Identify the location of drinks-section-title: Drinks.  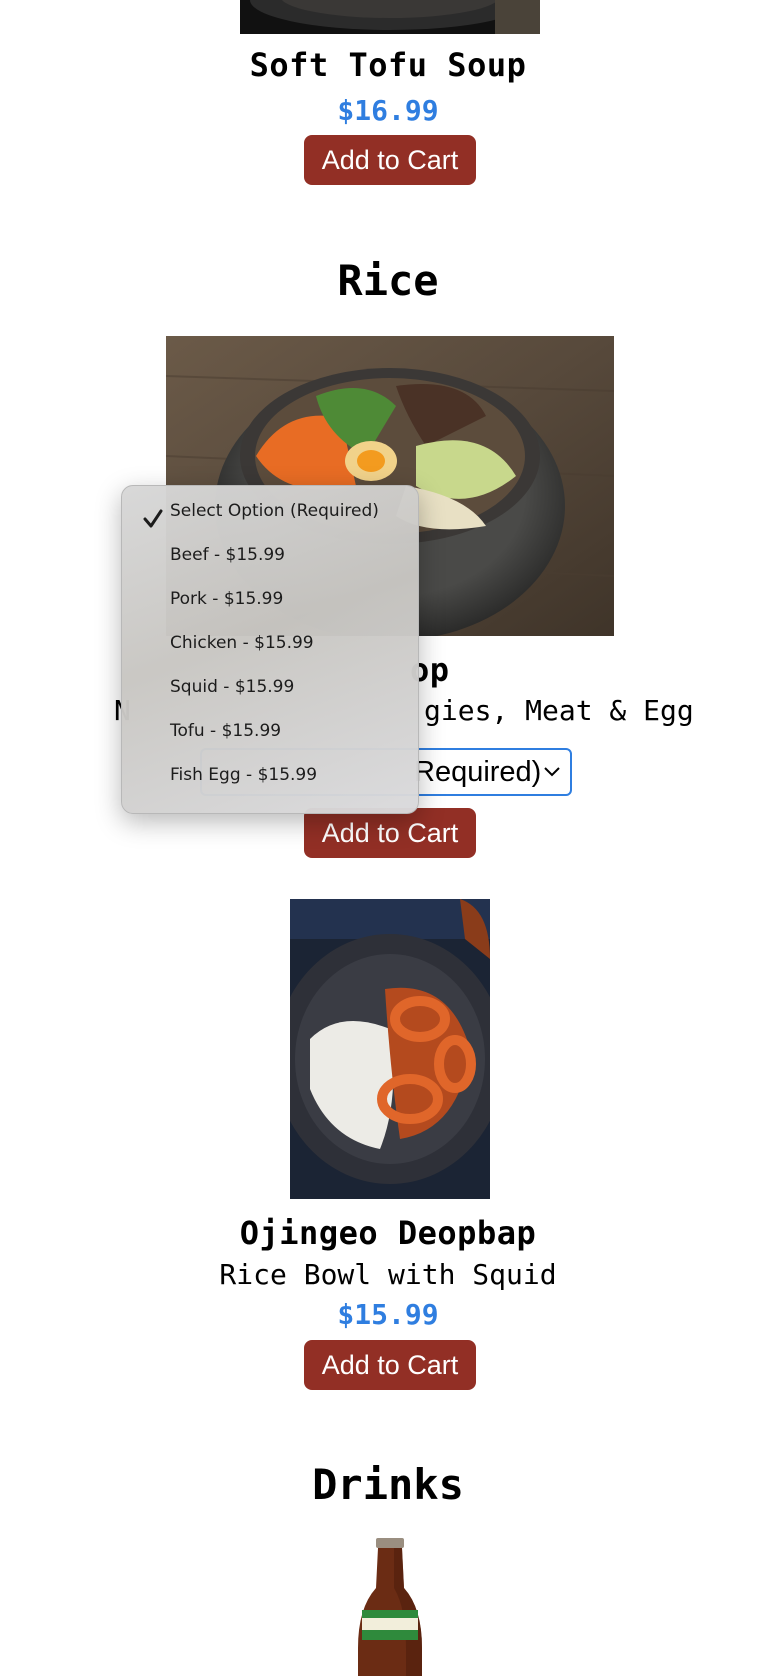
(388, 1484).